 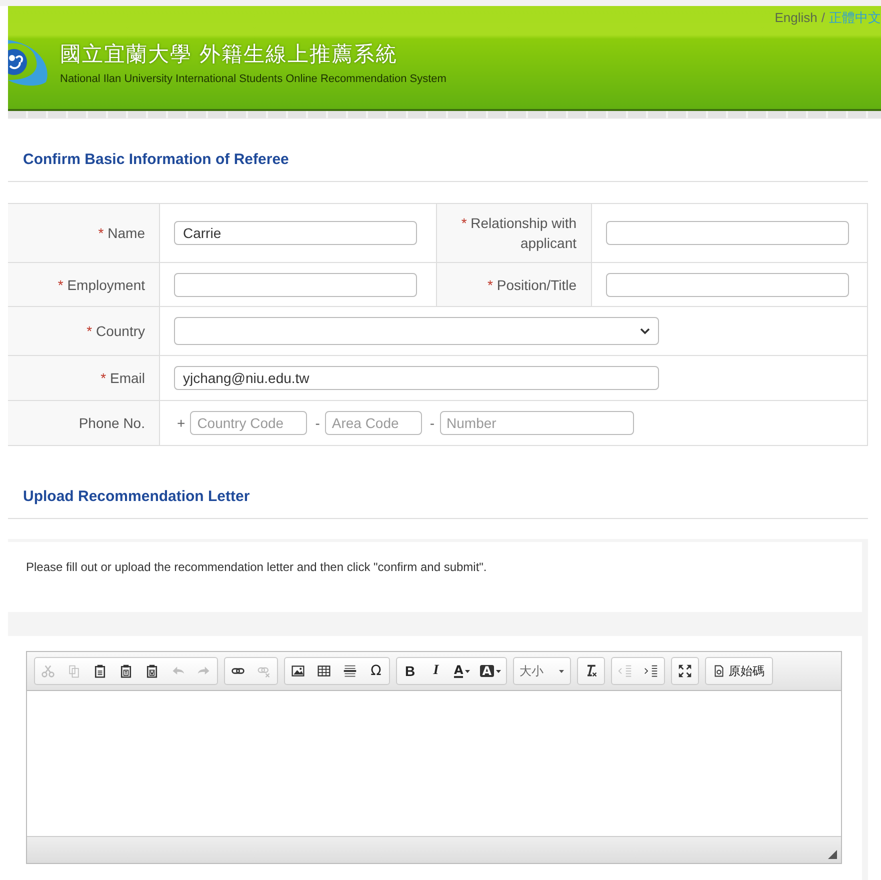 What do you see at coordinates (253, 78) in the screenshot?
I see `site-subtitle: National Ilan University International Students Online Recommendation System` at bounding box center [253, 78].